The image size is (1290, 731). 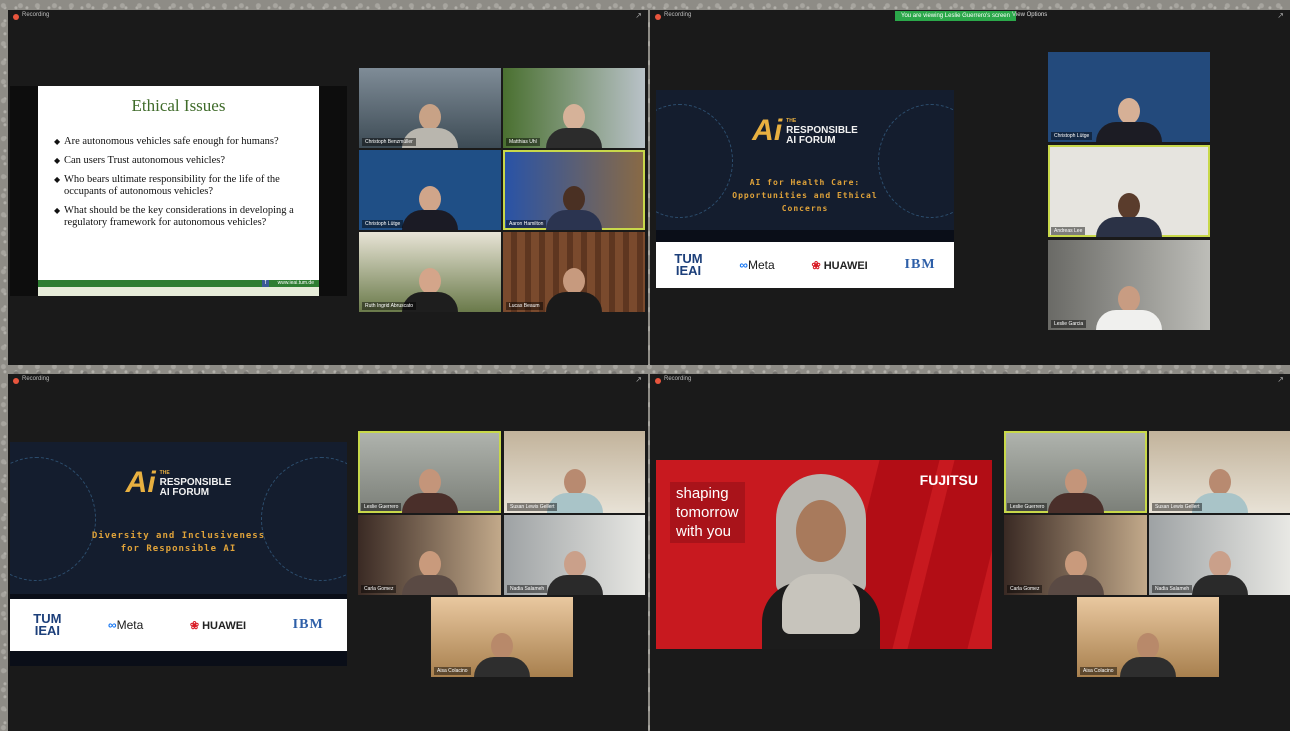 What do you see at coordinates (523, 142) in the screenshot?
I see `participant-name: Matthias Uhl` at bounding box center [523, 142].